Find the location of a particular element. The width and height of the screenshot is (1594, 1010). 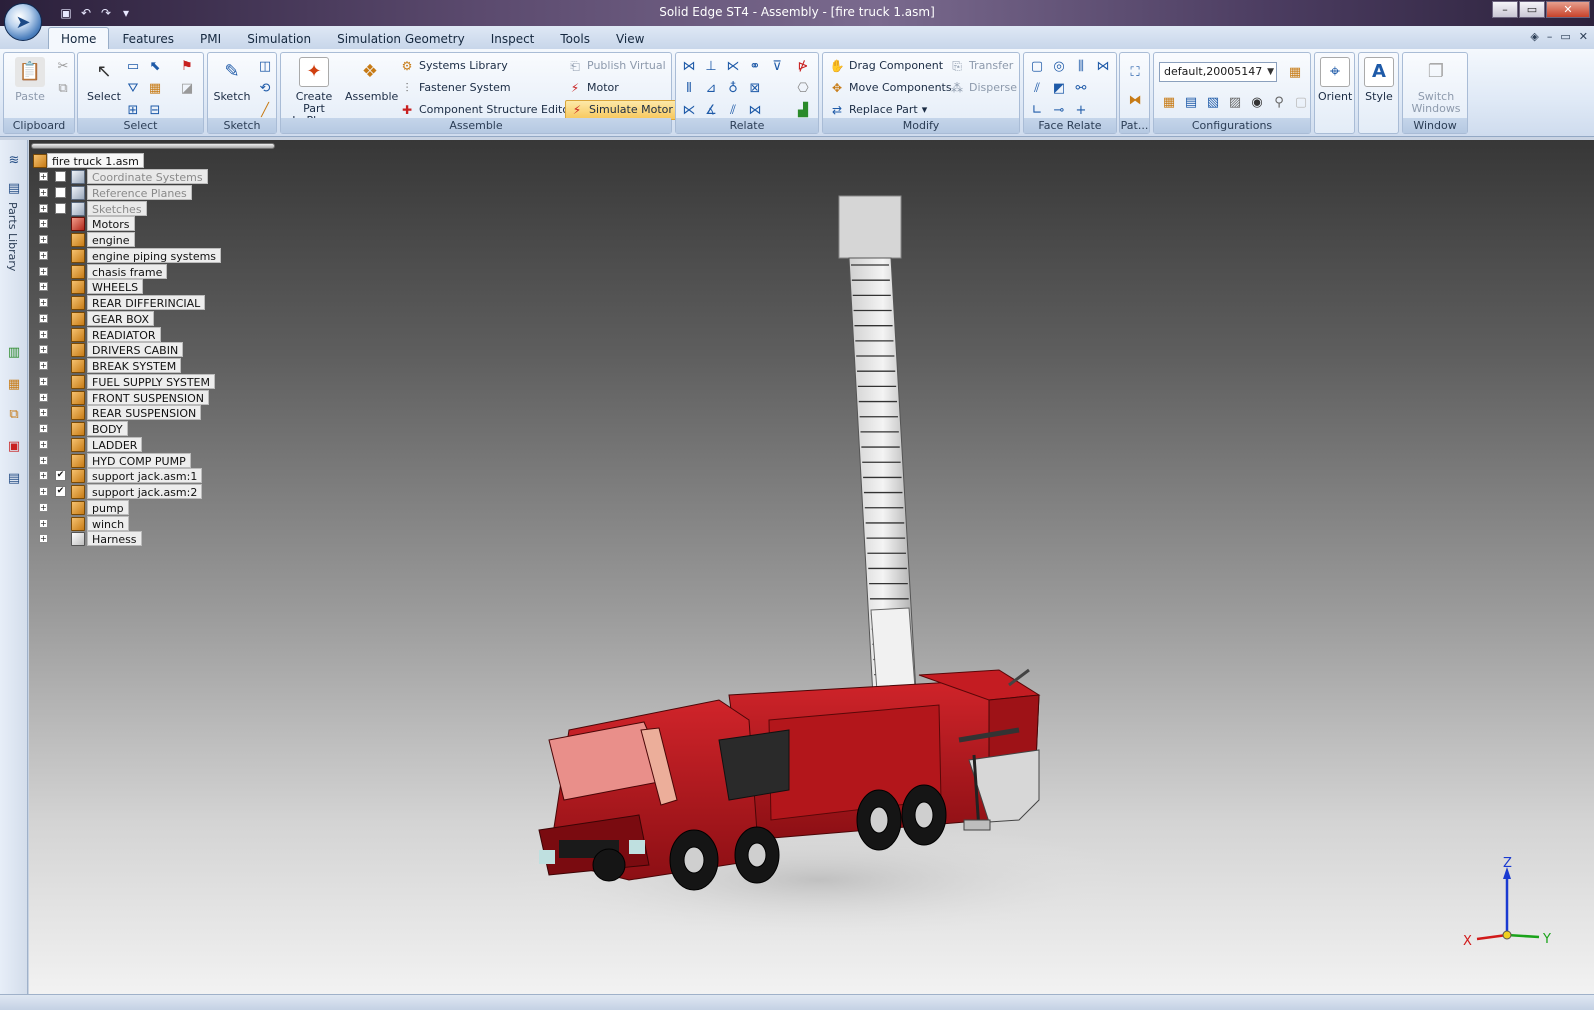

parts-library-tab-icon: ▤ is located at coordinates (14, 189).